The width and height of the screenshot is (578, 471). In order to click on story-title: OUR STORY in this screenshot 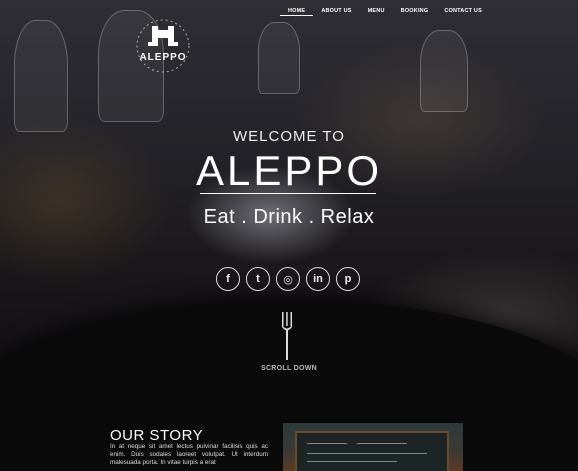, I will do `click(157, 435)`.